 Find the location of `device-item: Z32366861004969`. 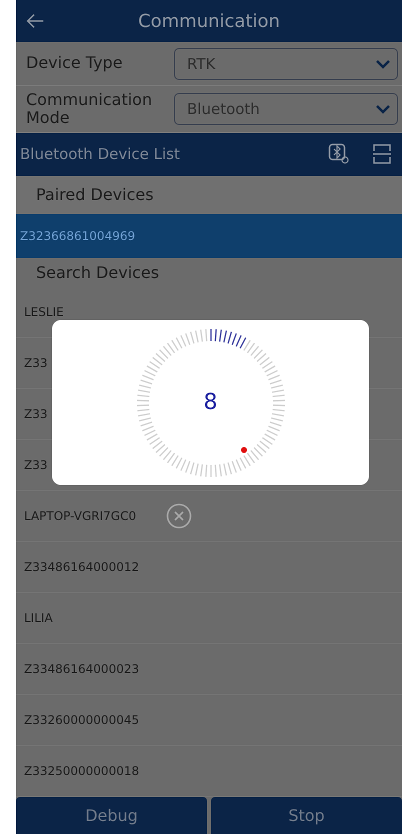

device-item: Z32366861004969 is located at coordinates (209, 236).